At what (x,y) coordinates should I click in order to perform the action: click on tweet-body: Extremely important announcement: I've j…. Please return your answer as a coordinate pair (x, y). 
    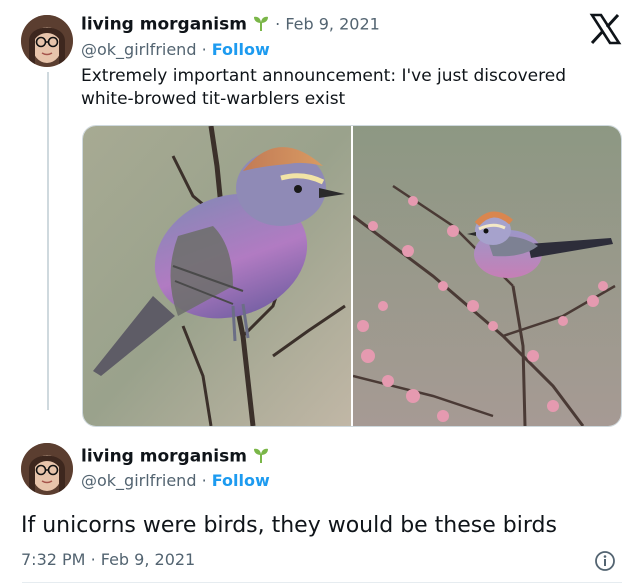
    Looking at the image, I should click on (346, 88).